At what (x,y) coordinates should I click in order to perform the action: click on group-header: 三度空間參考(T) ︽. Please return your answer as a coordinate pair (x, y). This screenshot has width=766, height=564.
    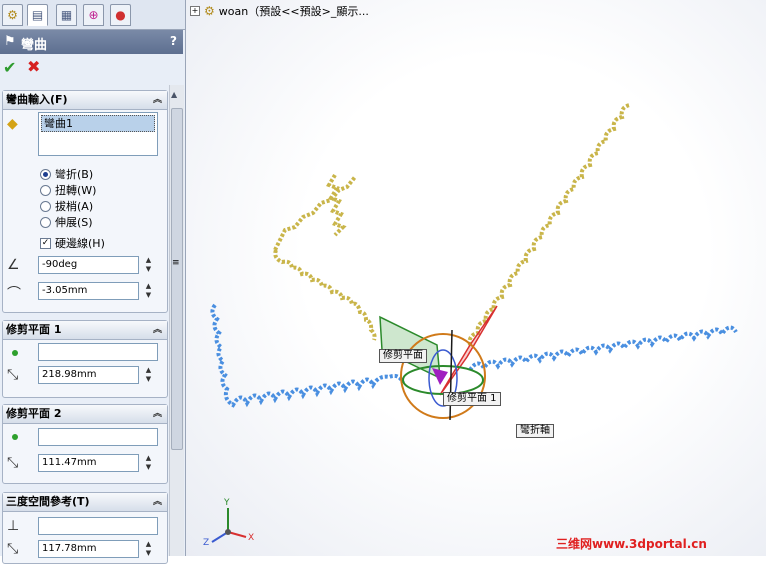
    Looking at the image, I should click on (85, 502).